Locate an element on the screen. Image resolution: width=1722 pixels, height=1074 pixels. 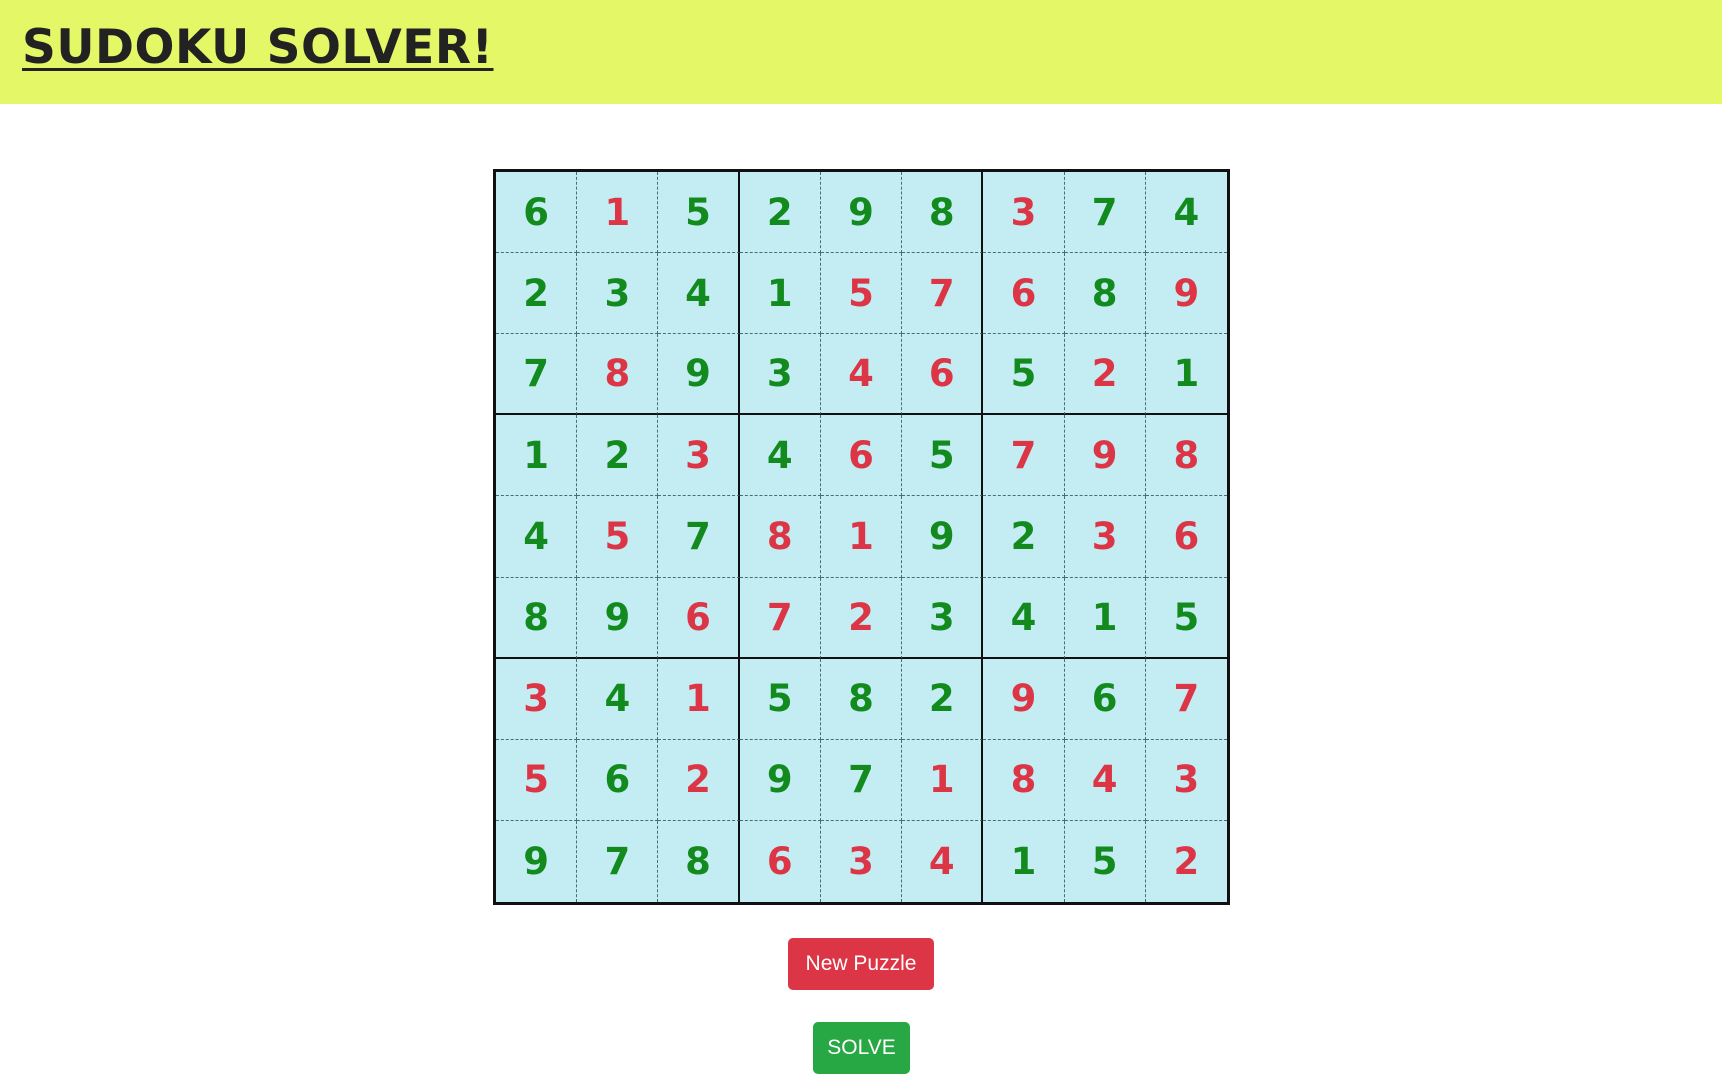
sudoku-cell-r8c9: 3 is located at coordinates (1186, 780).